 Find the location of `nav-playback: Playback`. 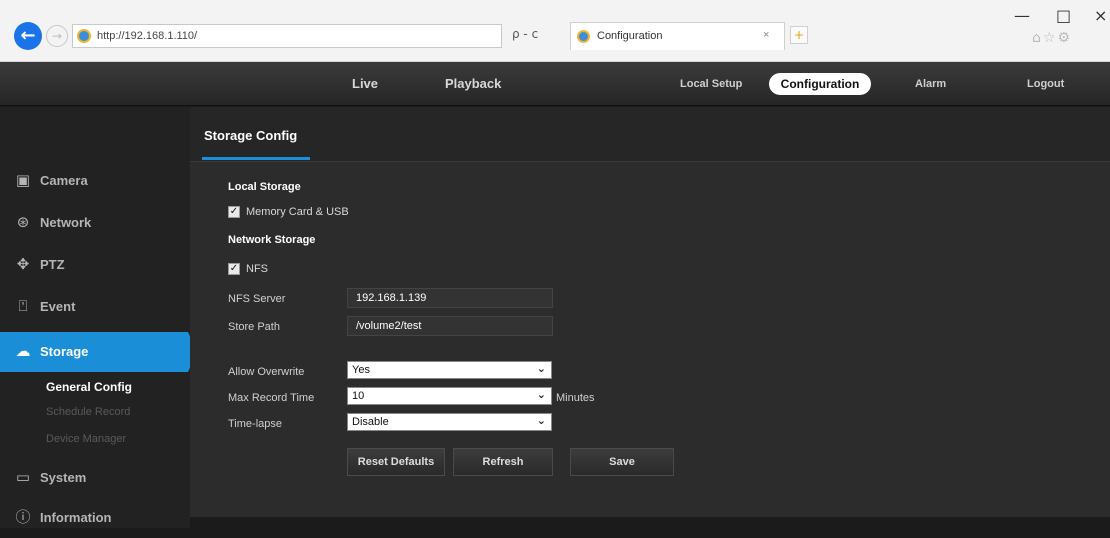

nav-playback: Playback is located at coordinates (473, 83).